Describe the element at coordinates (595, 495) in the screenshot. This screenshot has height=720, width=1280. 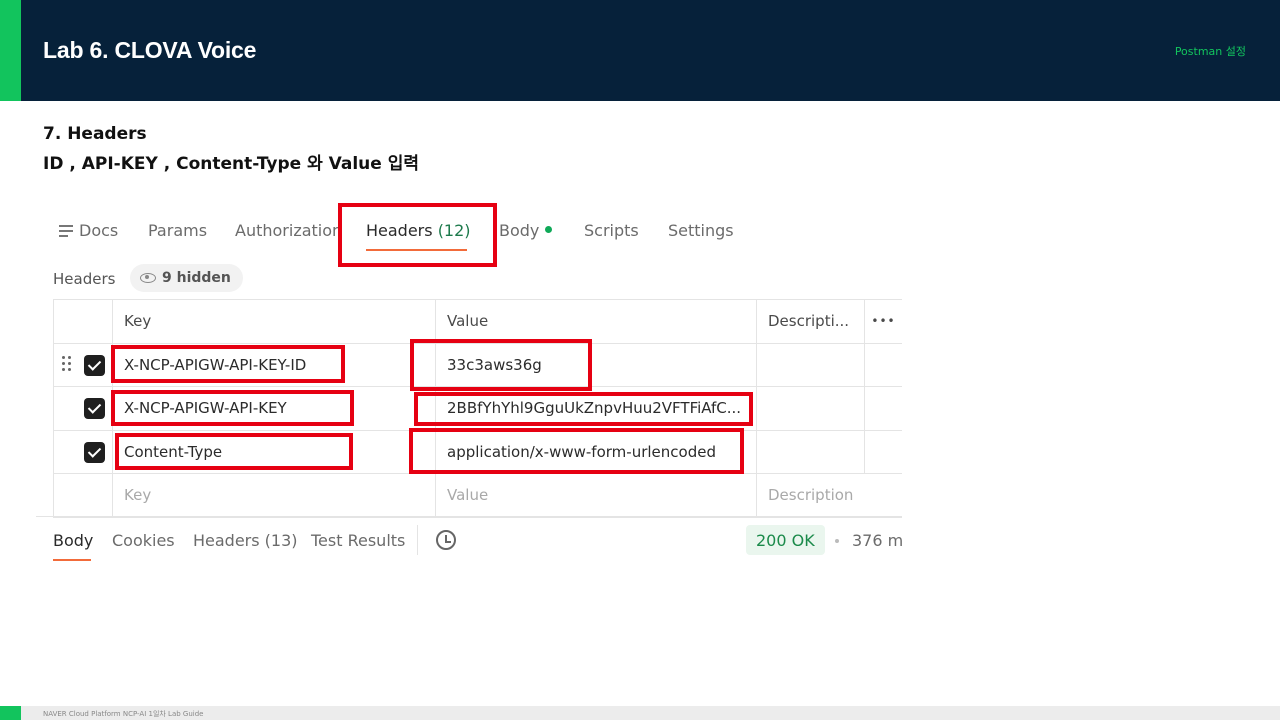
I see `new-value-input: Value` at that location.